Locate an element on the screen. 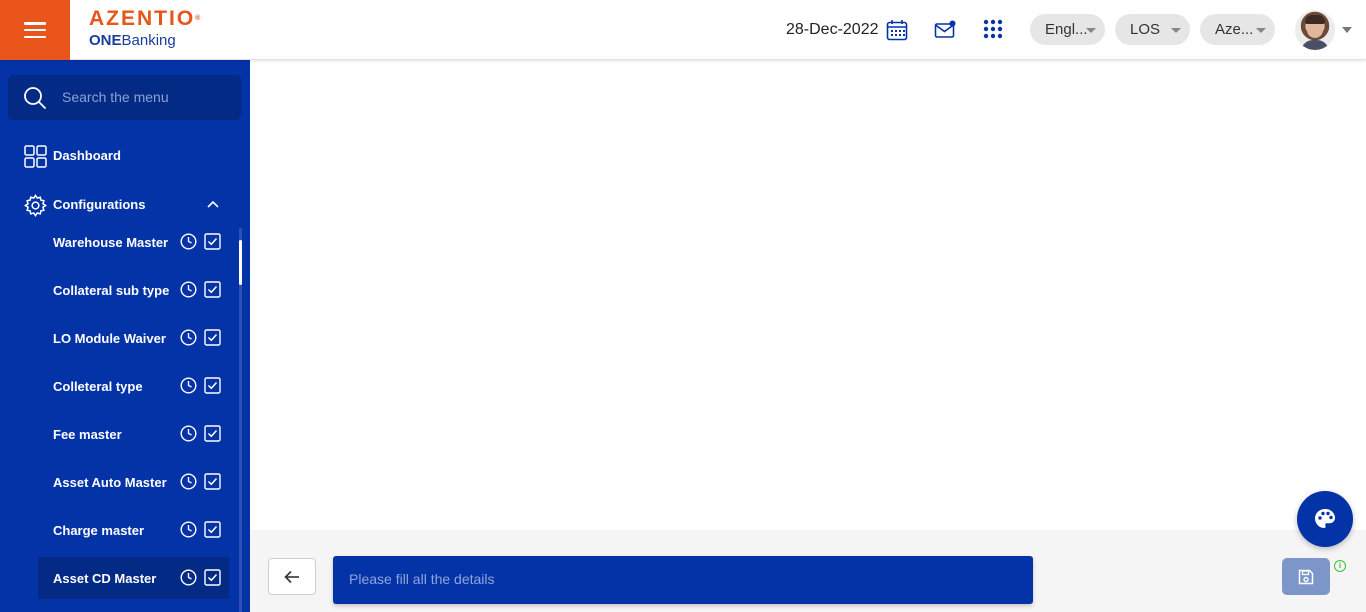 The width and height of the screenshot is (1366, 612). sidebar-subitem-label: Asset CD Master is located at coordinates (105, 578).